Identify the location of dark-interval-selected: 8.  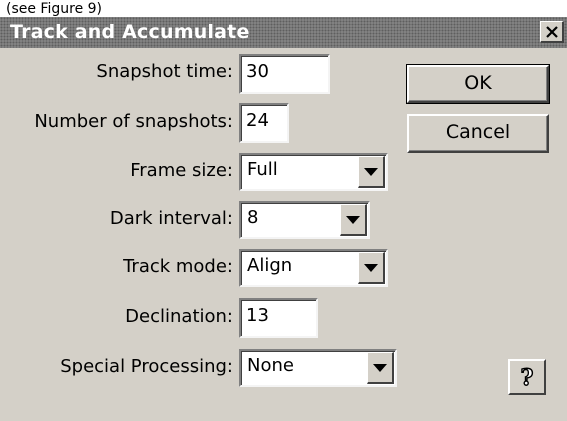
(253, 217).